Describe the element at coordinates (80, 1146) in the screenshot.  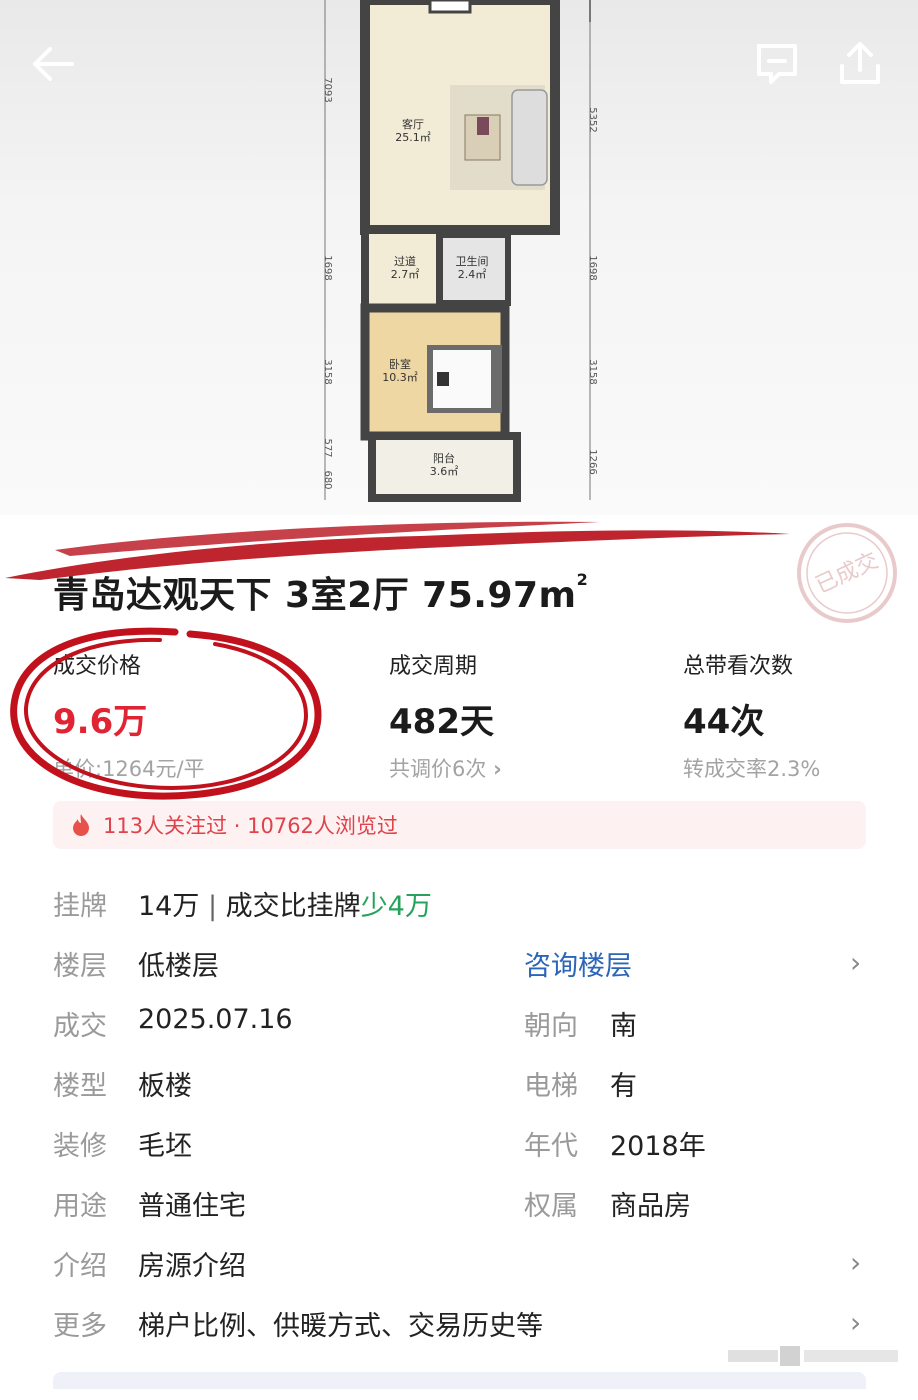
I see `detail-key: 装修` at that location.